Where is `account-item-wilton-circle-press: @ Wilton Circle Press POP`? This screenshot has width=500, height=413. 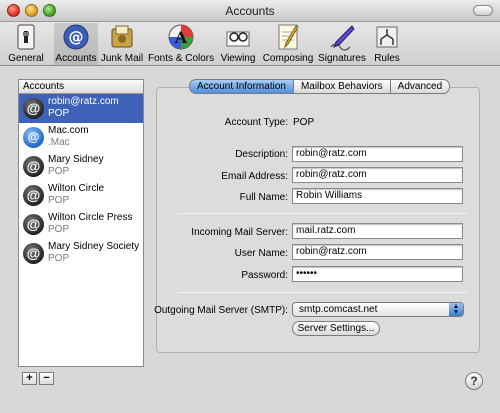 account-item-wilton-circle-press: @ Wilton Circle Press POP is located at coordinates (81, 224).